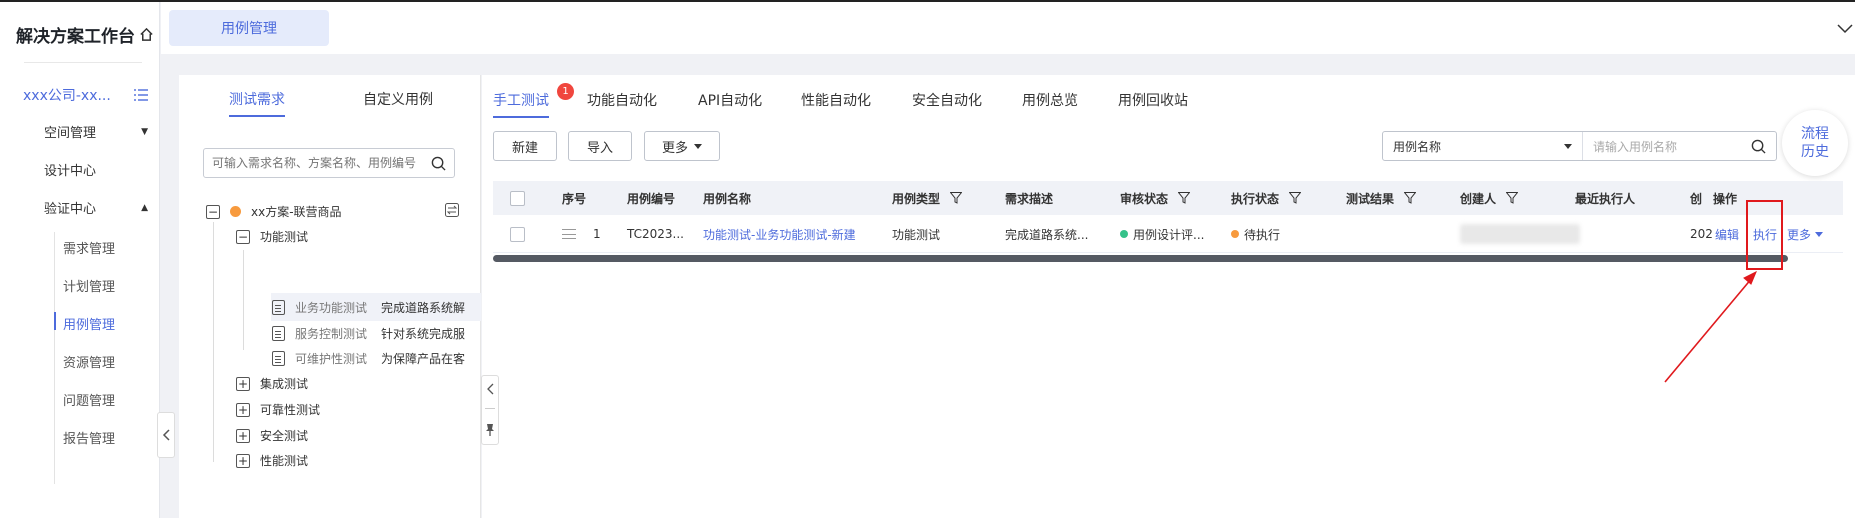 The image size is (1855, 518). Describe the element at coordinates (1155, 198) in the screenshot. I see `col-review-status: 审核状态` at that location.